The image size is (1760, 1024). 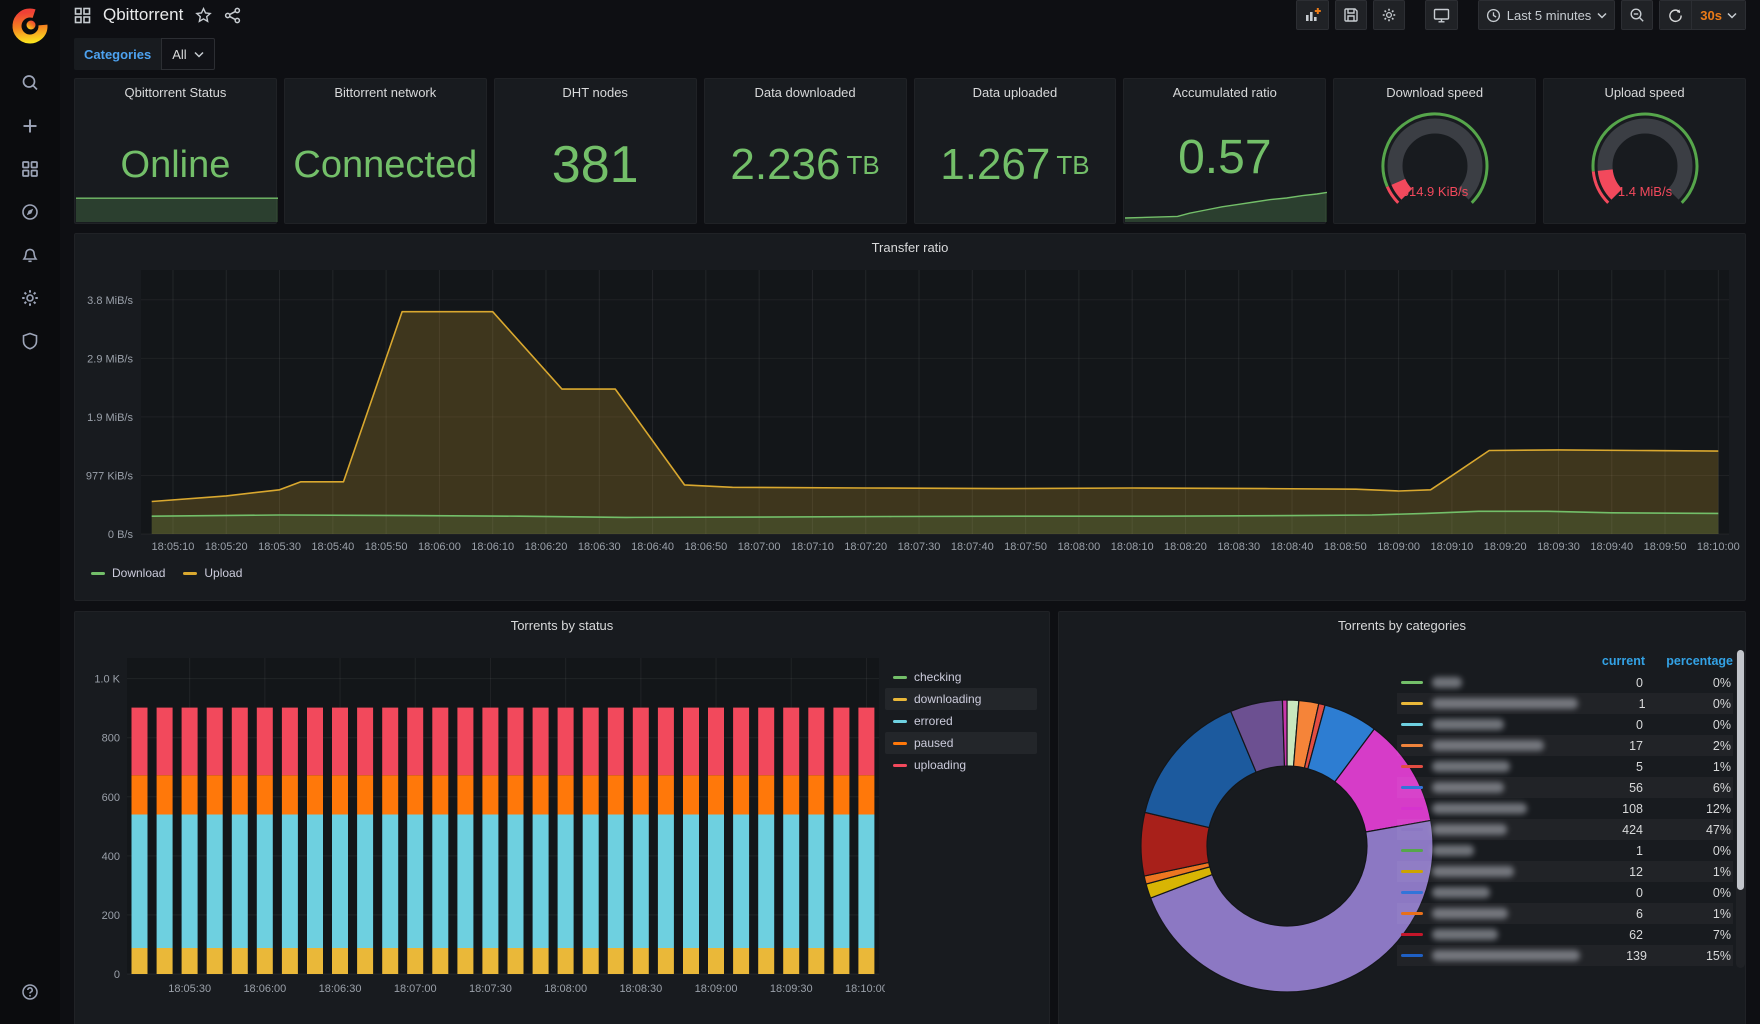 I want to click on category-current-value: 62, so click(x=1636, y=934).